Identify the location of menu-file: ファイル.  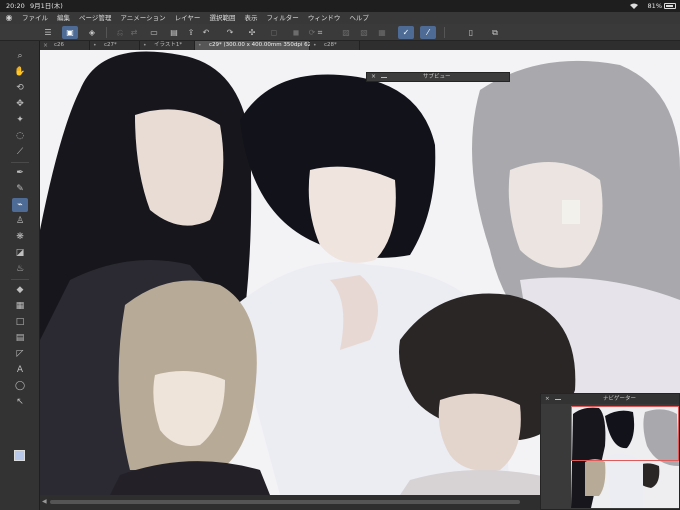
(35, 18).